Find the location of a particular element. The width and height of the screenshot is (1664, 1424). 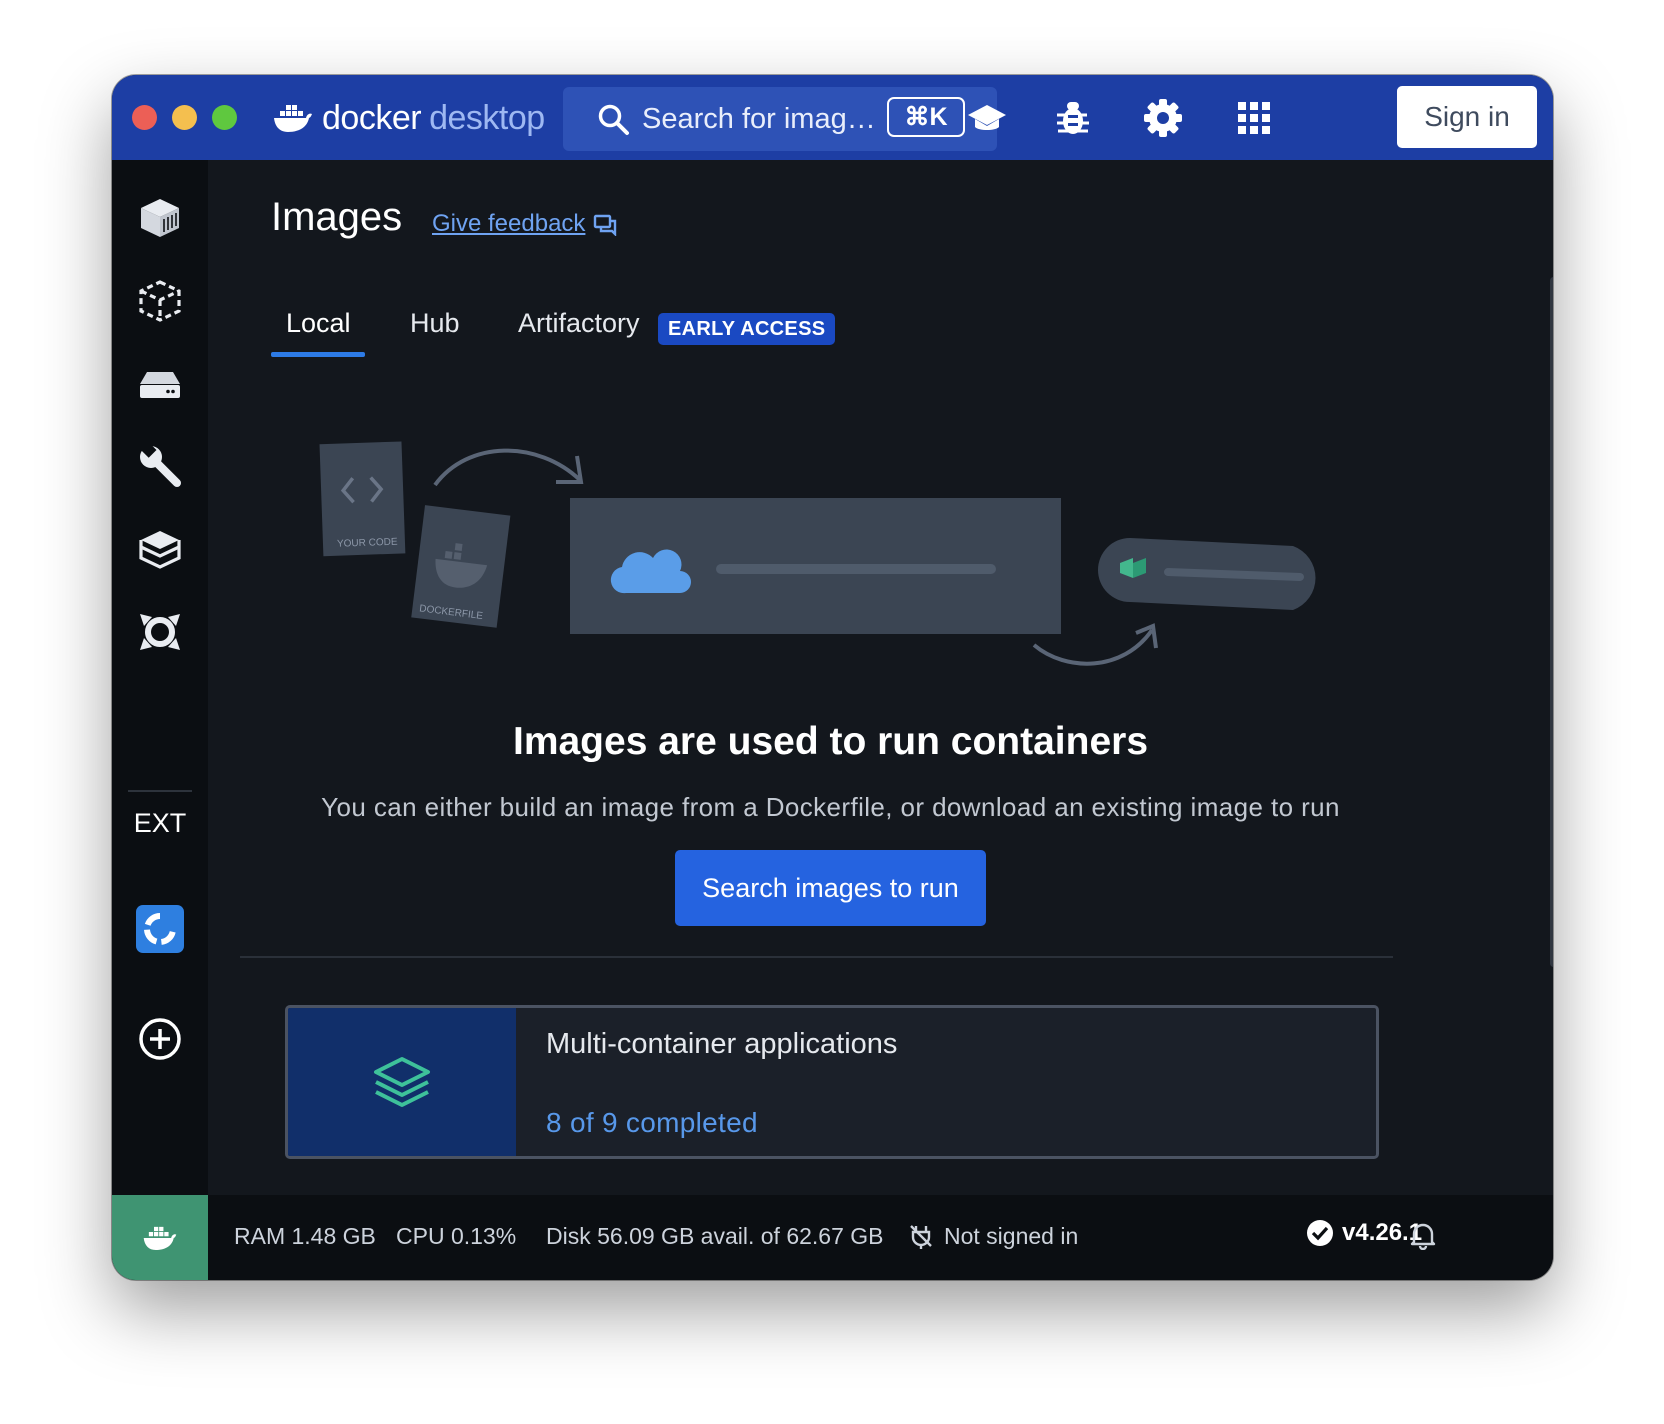

ram-usage: RAM 1.48 GB is located at coordinates (305, 1236).